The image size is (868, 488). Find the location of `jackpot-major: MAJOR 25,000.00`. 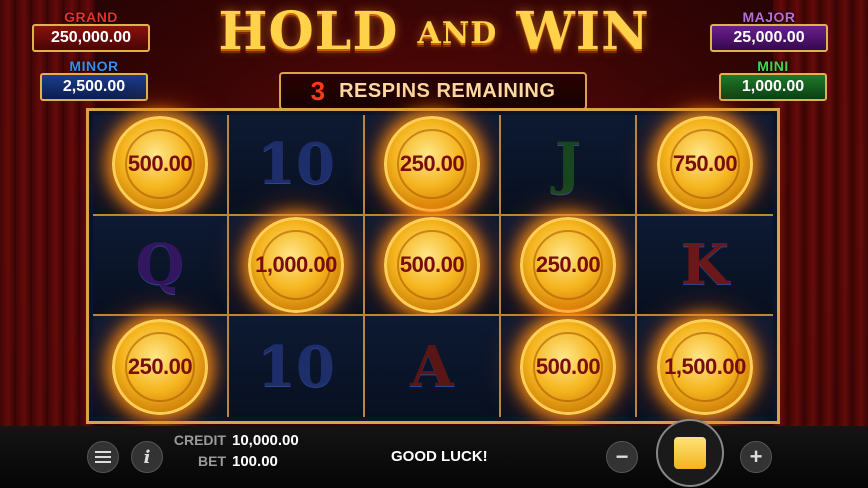

jackpot-major: MAJOR 25,000.00 is located at coordinates (769, 31).